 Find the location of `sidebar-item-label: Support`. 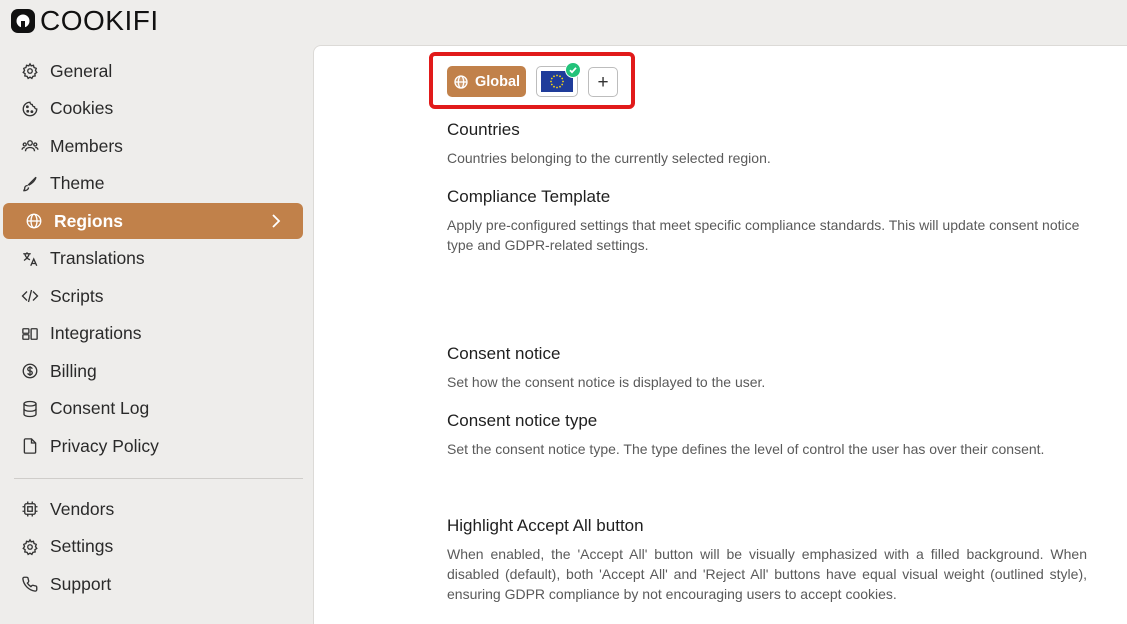

sidebar-item-label: Support is located at coordinates (81, 583).